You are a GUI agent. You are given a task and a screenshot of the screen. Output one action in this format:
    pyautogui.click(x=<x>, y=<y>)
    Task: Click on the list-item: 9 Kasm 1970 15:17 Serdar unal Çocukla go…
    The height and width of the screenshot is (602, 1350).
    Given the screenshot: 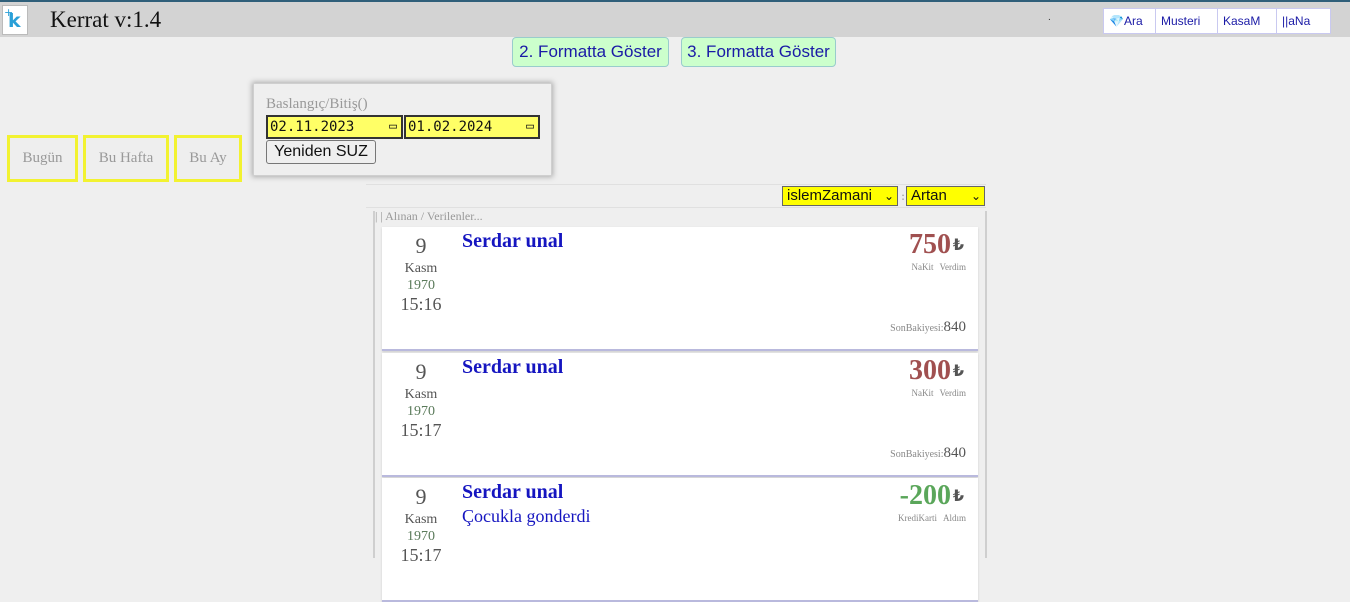 What is the action you would take?
    pyautogui.click(x=680, y=540)
    